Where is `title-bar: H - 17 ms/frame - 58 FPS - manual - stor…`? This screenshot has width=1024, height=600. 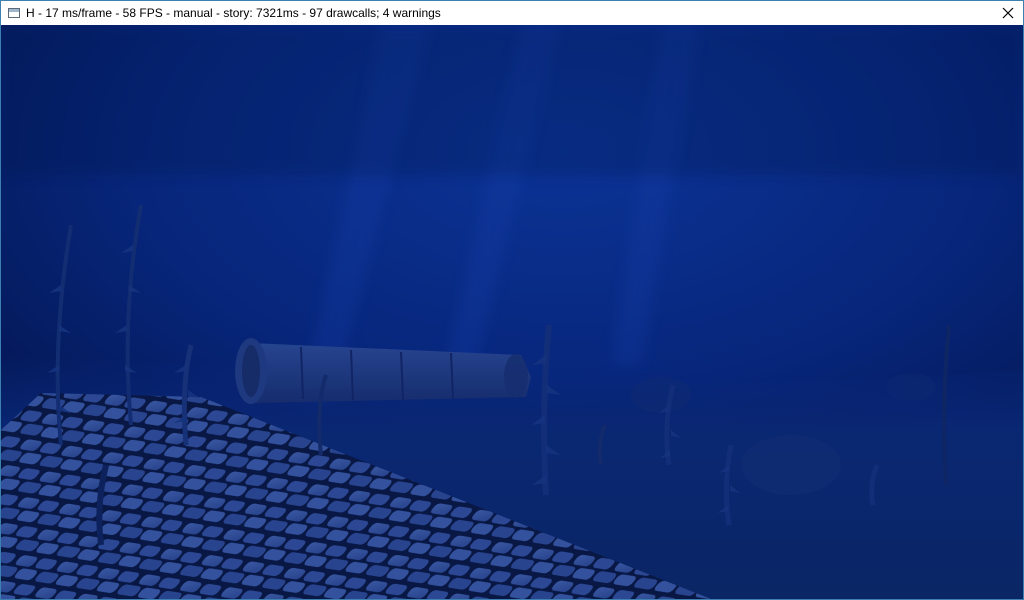 title-bar: H - 17 ms/frame - 58 FPS - manual - stor… is located at coordinates (512, 13).